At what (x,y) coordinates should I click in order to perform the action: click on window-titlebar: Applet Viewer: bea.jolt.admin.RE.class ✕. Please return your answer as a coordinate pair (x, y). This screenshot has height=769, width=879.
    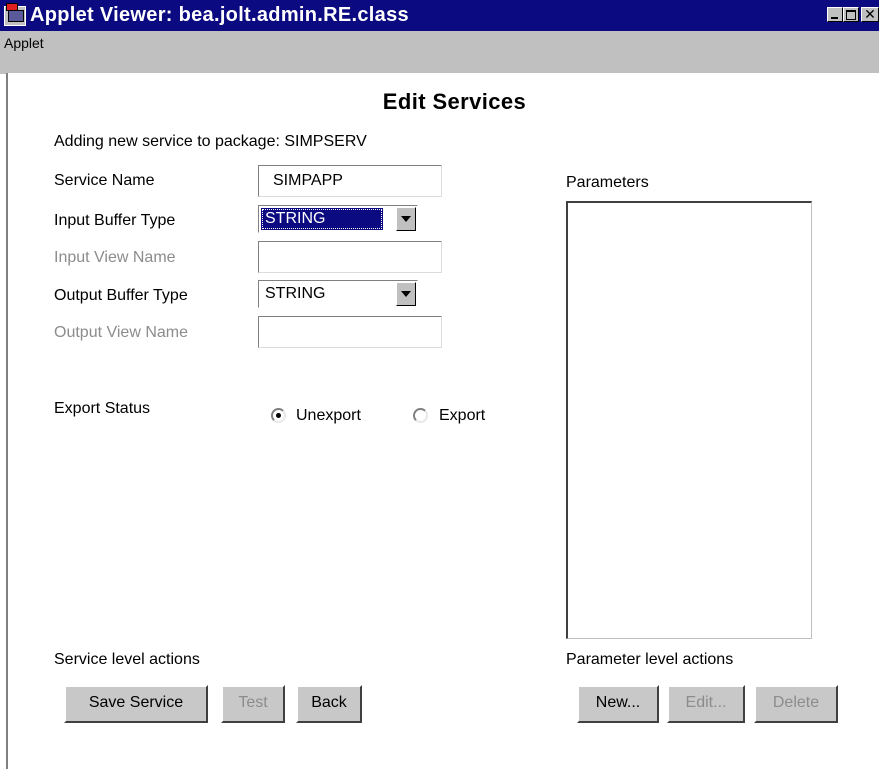
    Looking at the image, I should click on (439, 15).